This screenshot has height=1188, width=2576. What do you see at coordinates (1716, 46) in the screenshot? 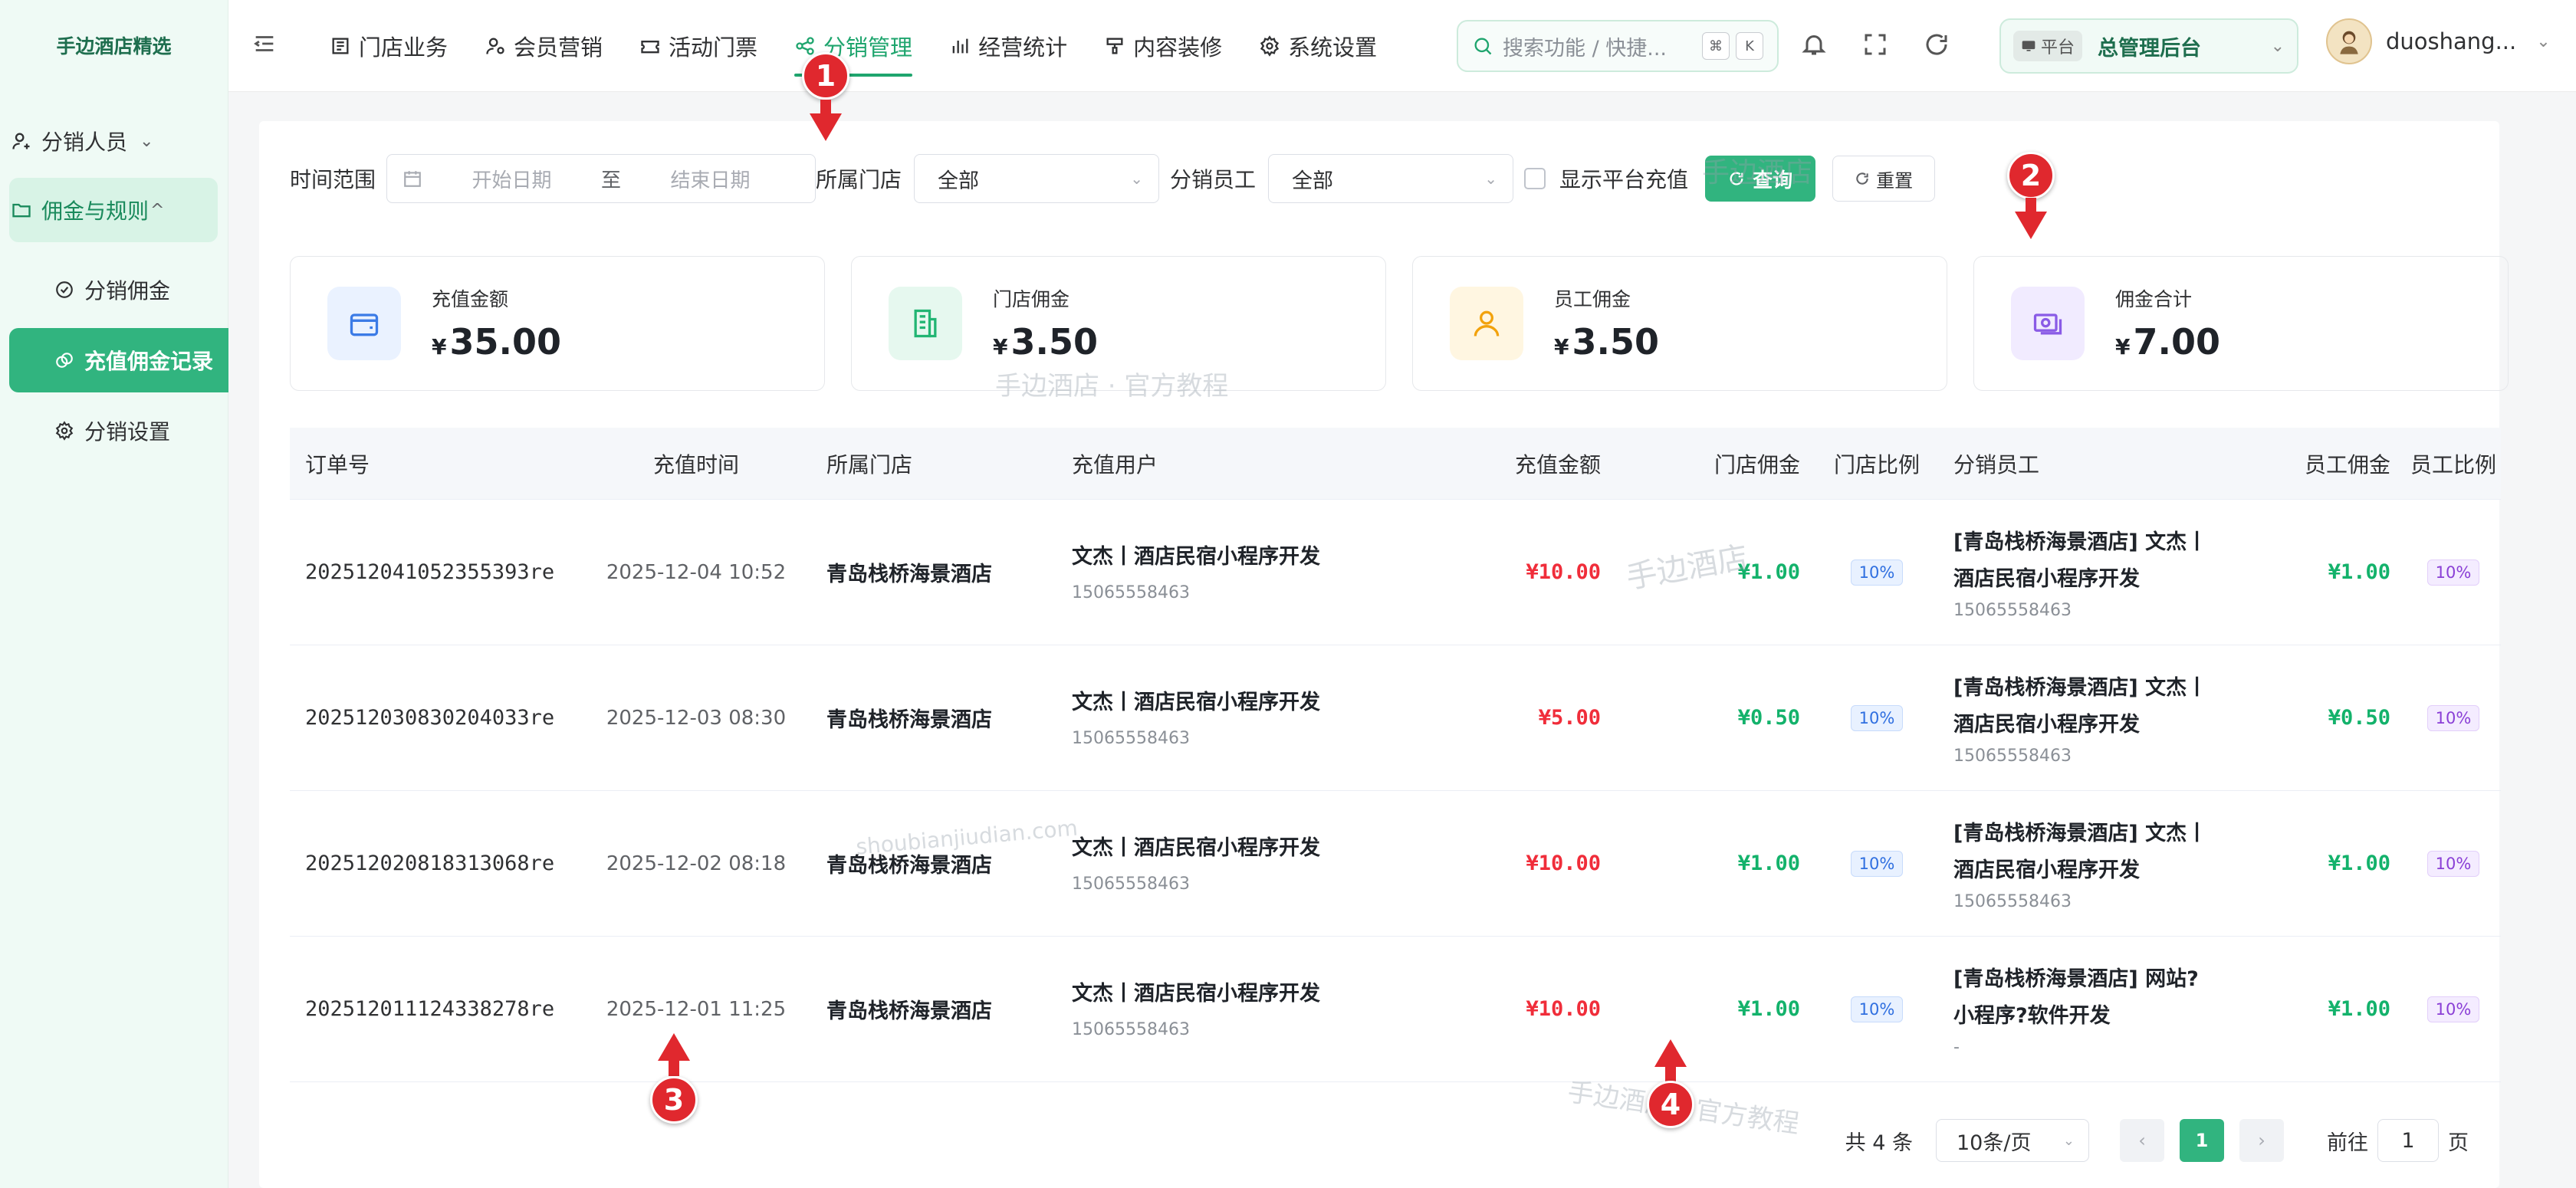
I see `kbd-key: ⌘` at bounding box center [1716, 46].